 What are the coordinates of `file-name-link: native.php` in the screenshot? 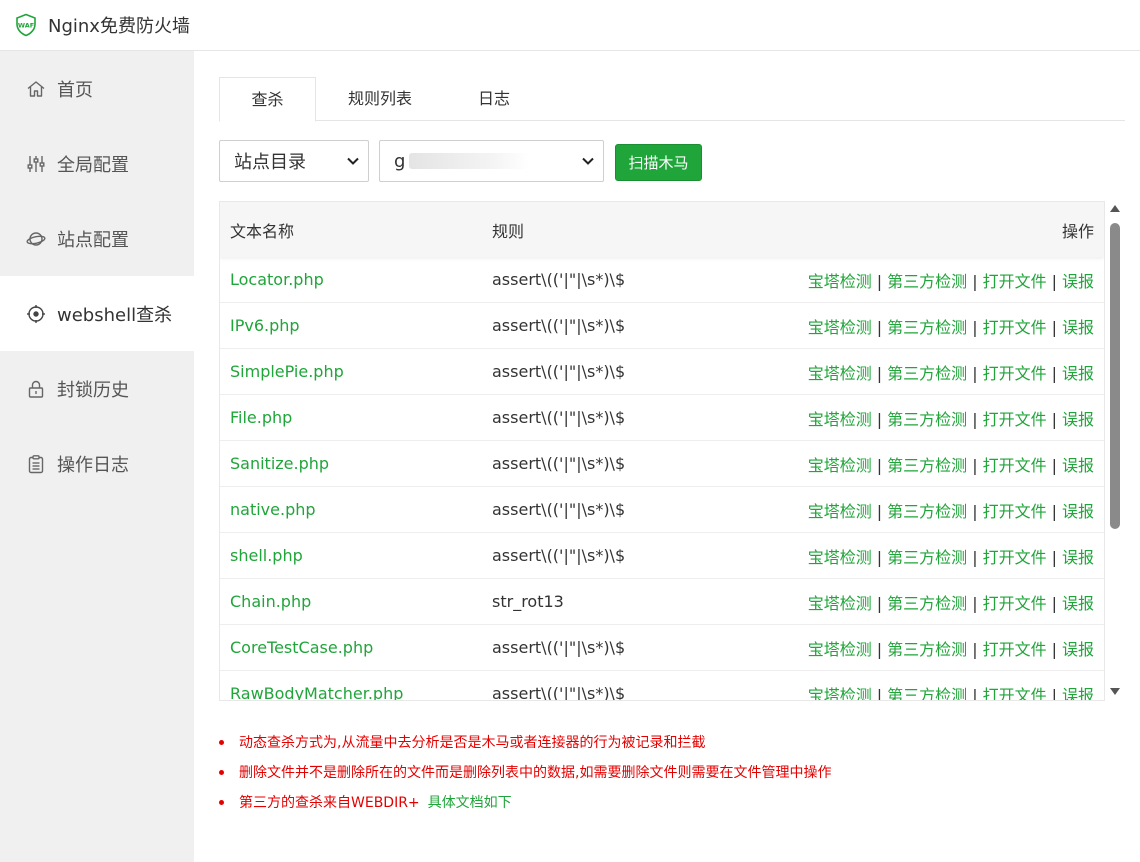 It's located at (356, 509).